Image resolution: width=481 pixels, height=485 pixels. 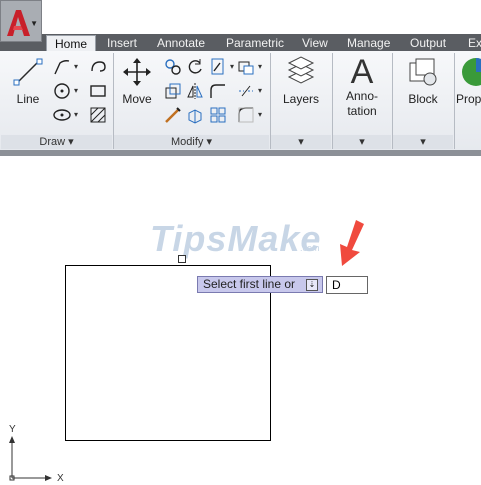 I want to click on rotate-arc-button, so click(x=99, y=67).